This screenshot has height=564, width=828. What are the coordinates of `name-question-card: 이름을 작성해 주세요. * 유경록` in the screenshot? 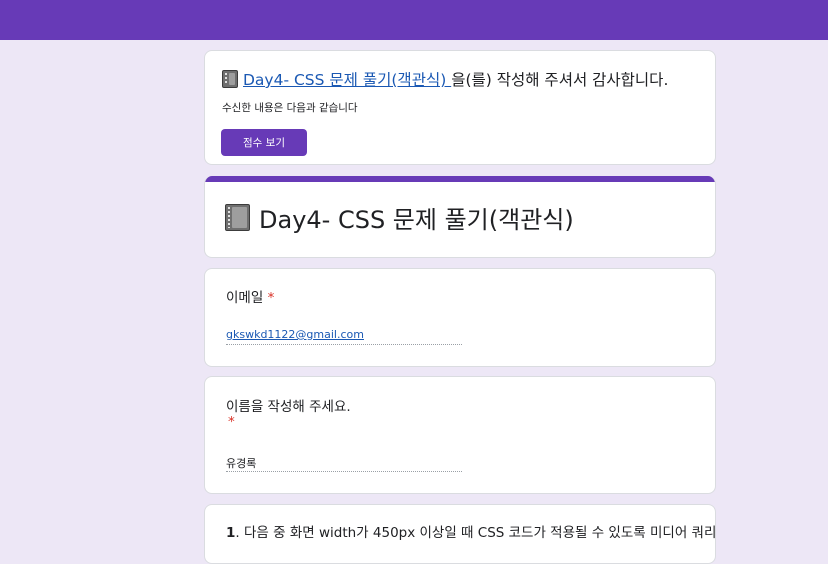 It's located at (460, 435).